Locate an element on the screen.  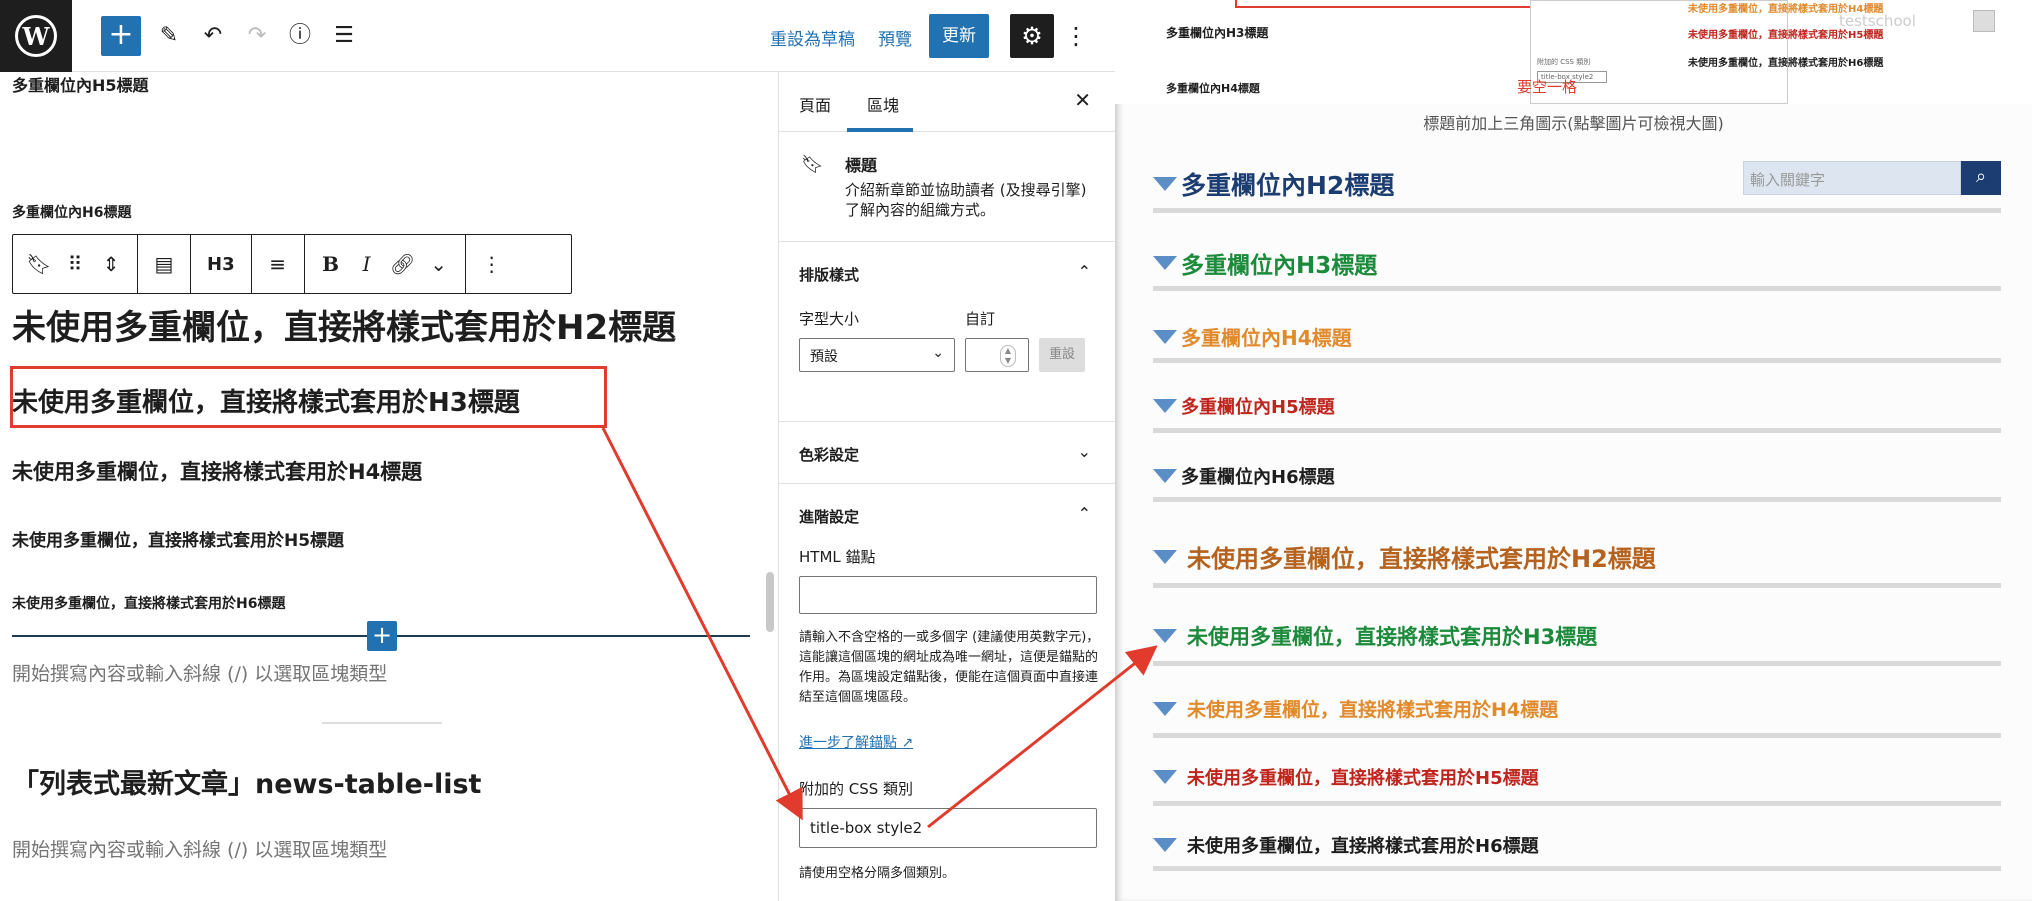
stepper-icon: ▲ ▼ is located at coordinates (1008, 356).